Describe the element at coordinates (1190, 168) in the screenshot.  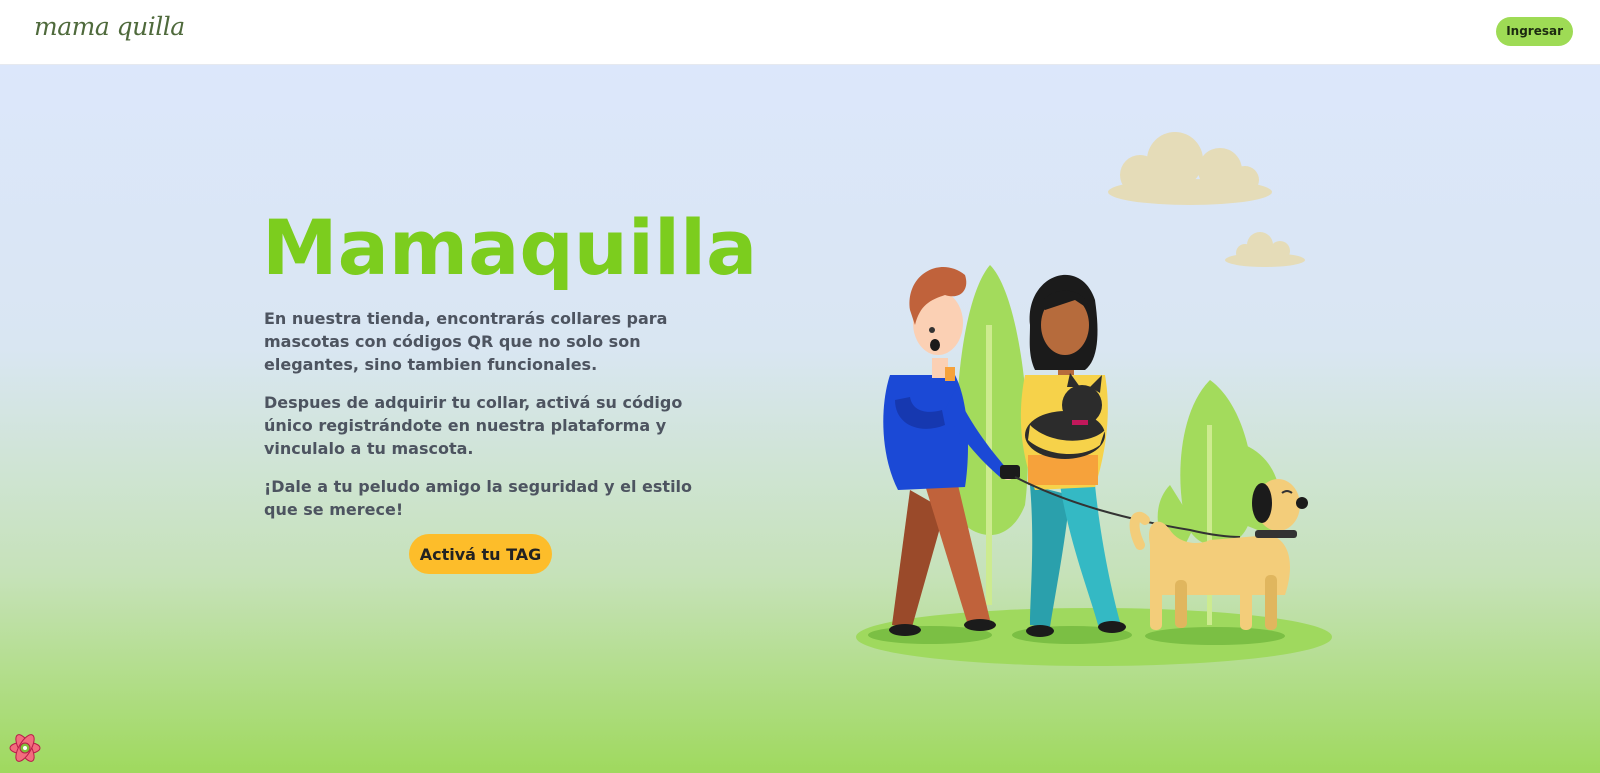
I see `cloud-large` at that location.